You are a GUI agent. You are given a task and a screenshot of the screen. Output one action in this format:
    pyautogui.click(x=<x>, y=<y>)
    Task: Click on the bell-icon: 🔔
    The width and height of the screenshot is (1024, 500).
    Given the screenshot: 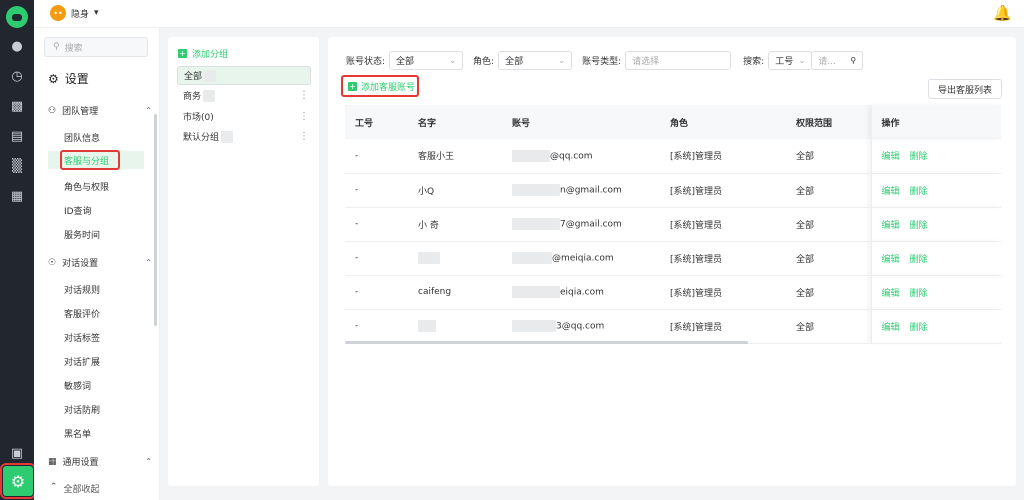 What is the action you would take?
    pyautogui.click(x=1002, y=13)
    